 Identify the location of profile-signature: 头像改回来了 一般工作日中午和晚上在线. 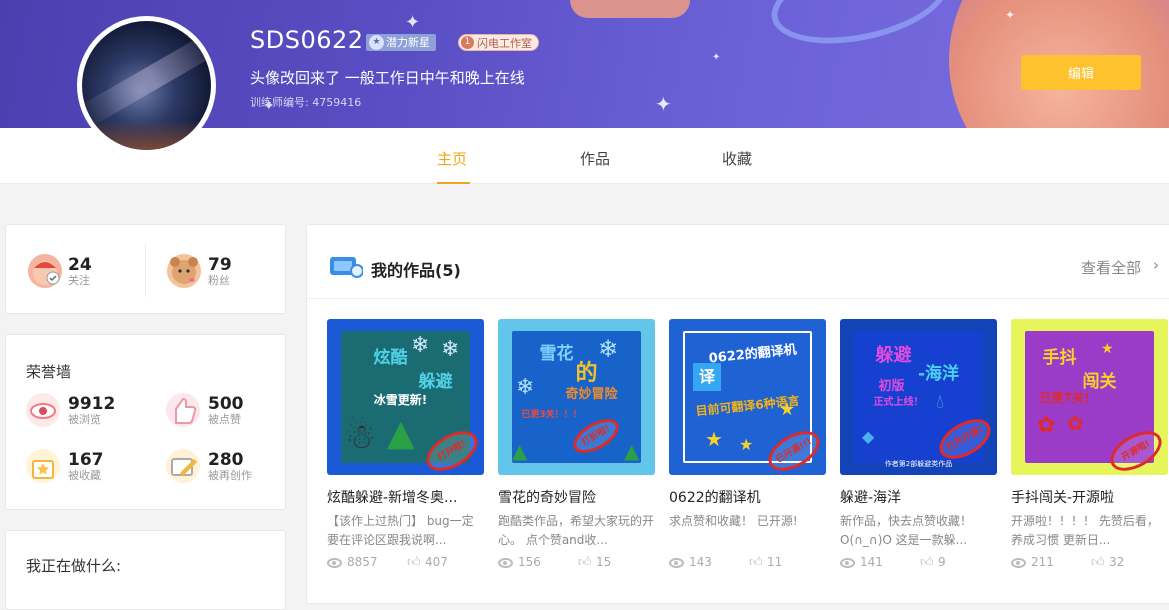
(387, 78).